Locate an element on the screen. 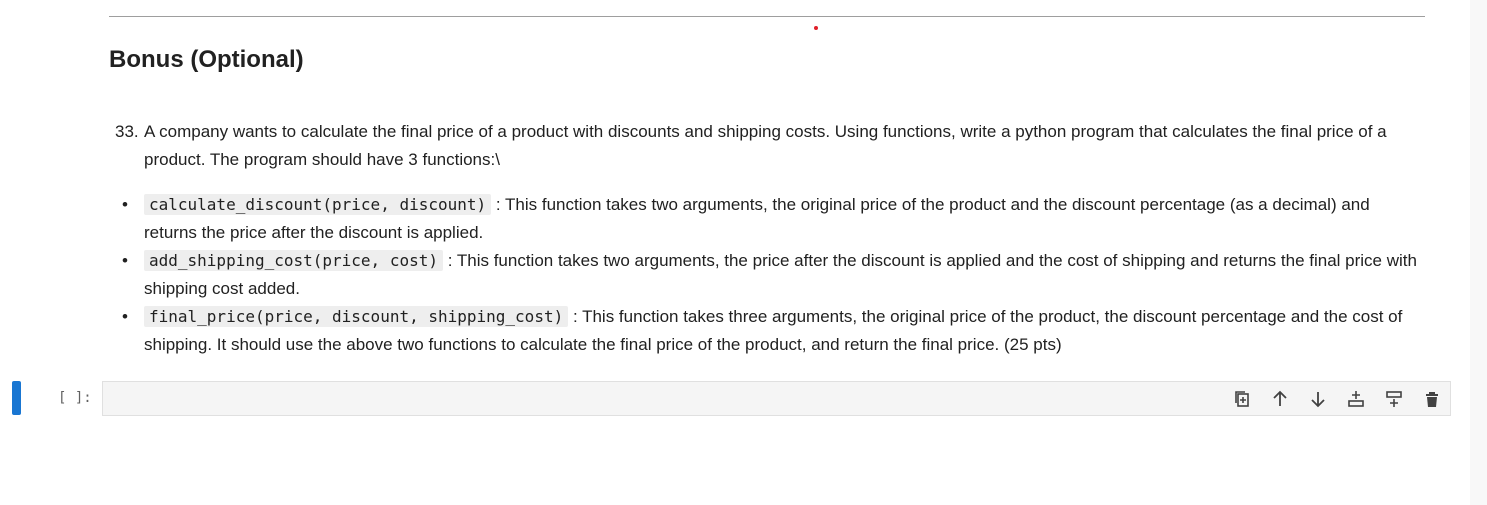 Image resolution: width=1487 pixels, height=505 pixels. delete-cell-button is located at coordinates (1432, 399).